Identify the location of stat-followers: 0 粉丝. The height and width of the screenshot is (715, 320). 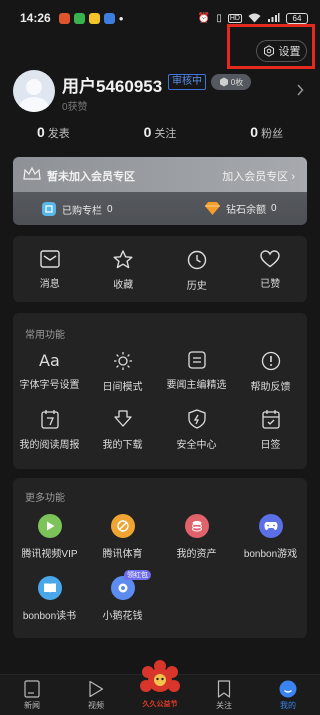
(266, 134).